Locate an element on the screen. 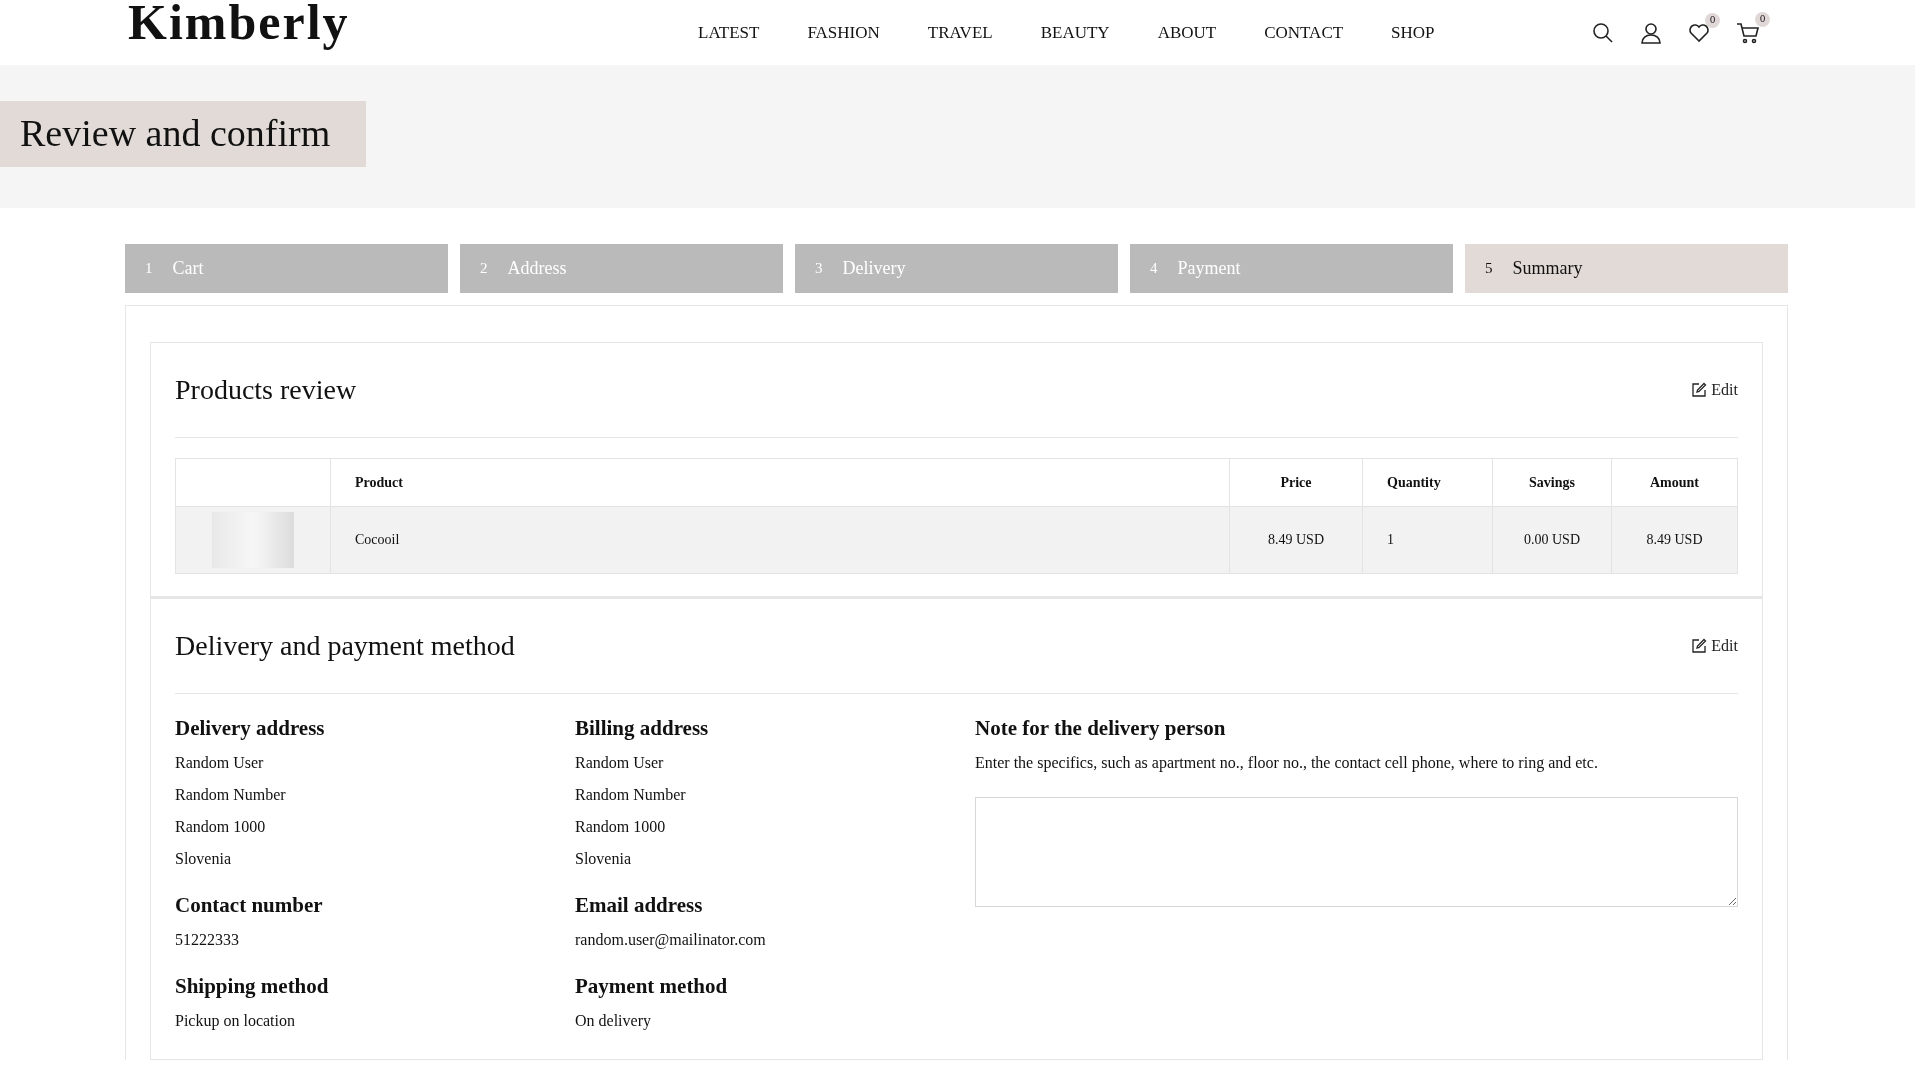  column-header: Savings is located at coordinates (1552, 482).